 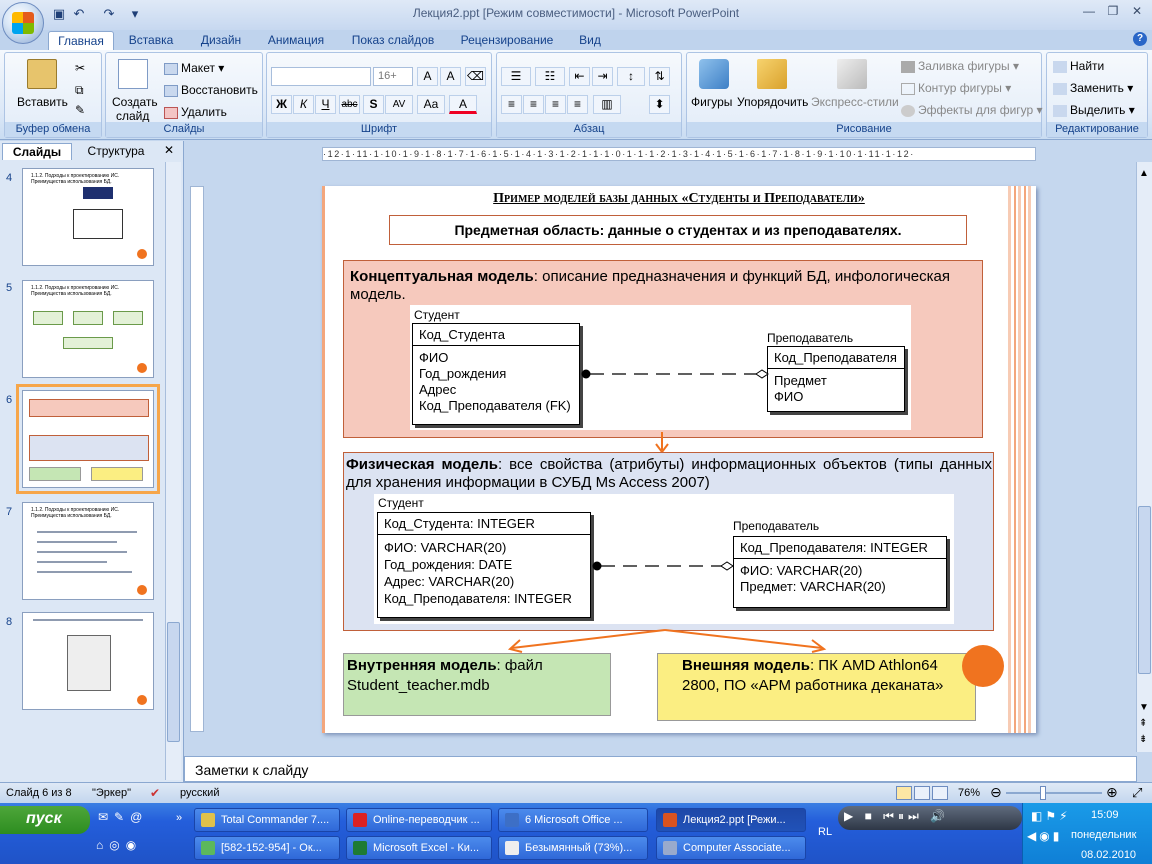 What do you see at coordinates (1137, 12) in the screenshot?
I see `close-button: ✕` at bounding box center [1137, 12].